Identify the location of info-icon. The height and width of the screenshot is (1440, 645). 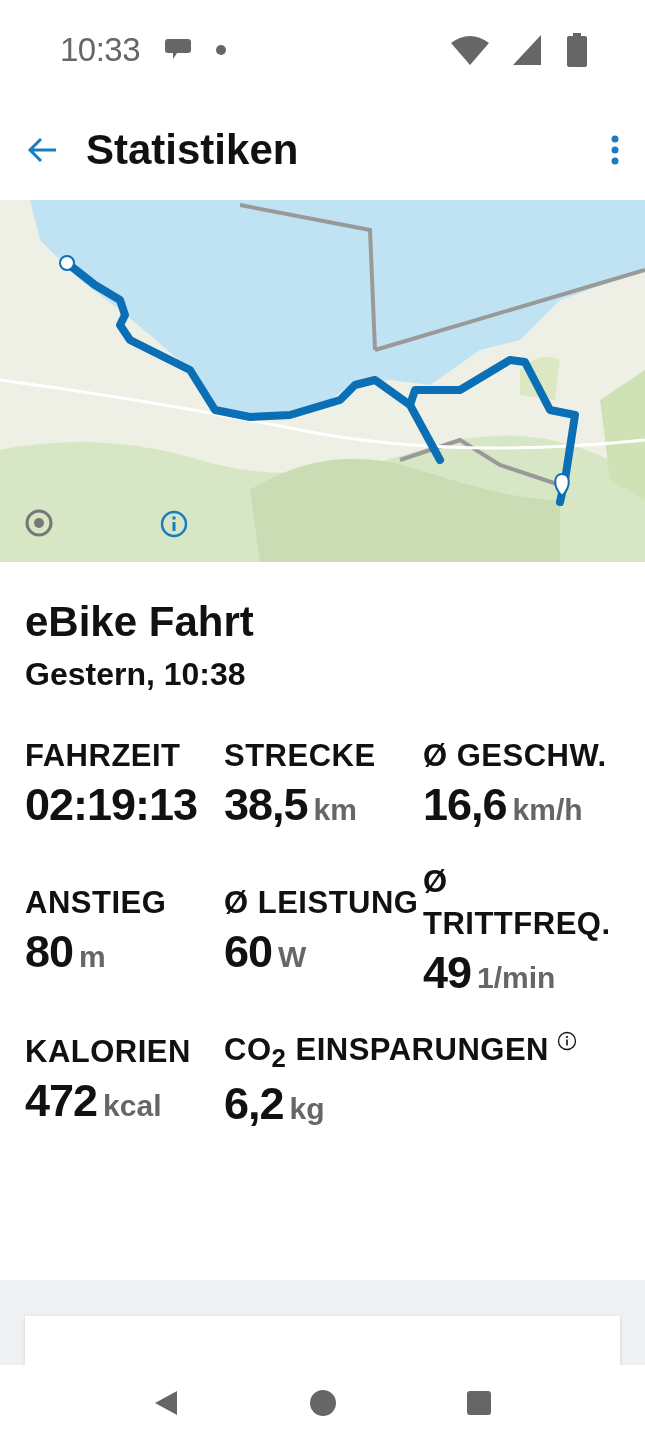
(566, 1040).